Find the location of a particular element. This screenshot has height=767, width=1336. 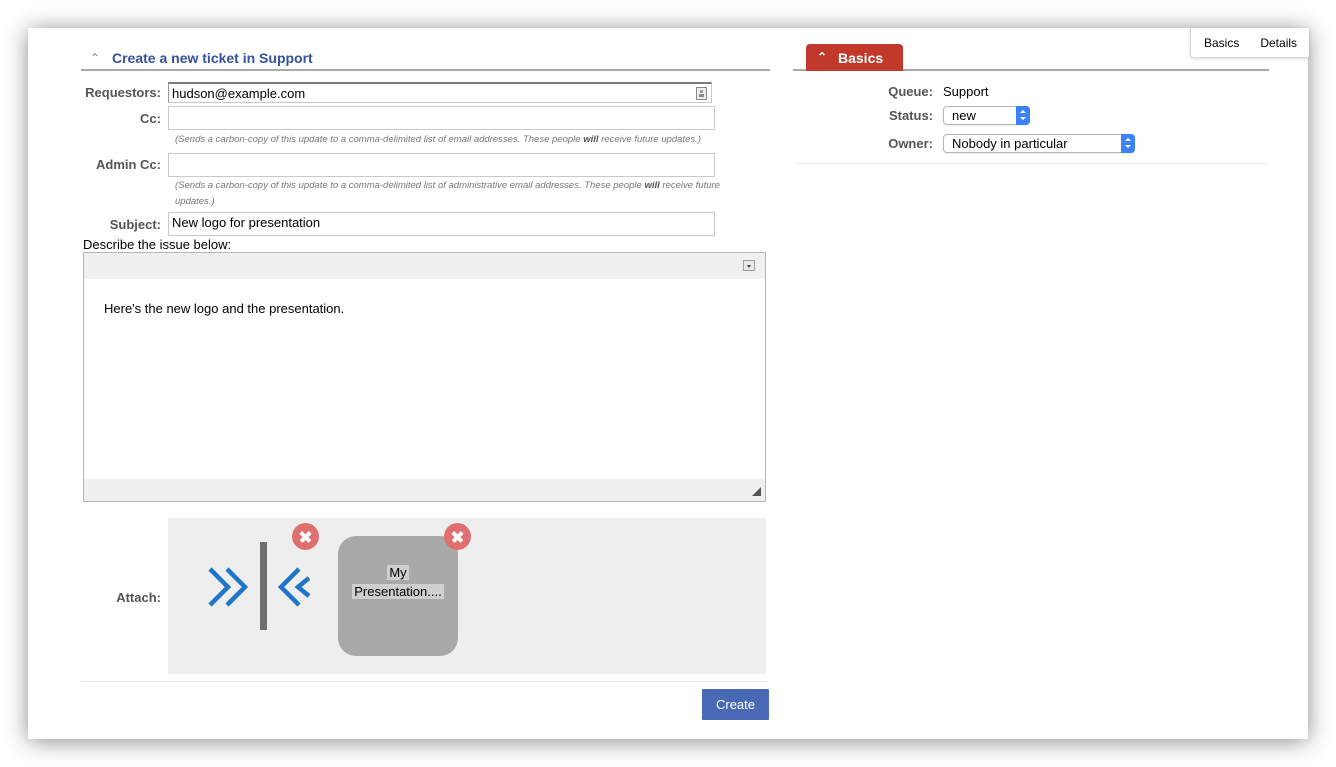

queue-label: Queue: is located at coordinates (910, 91).